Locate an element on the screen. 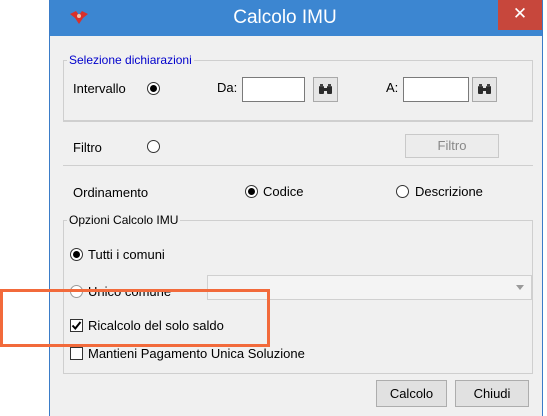 The width and height of the screenshot is (547, 416). mantieni-checkbox is located at coordinates (76, 353).